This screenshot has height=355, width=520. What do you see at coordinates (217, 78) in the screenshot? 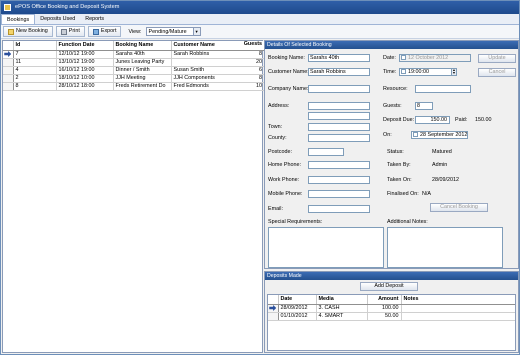
I see `cell-customer-name: JJH Components 8` at bounding box center [217, 78].